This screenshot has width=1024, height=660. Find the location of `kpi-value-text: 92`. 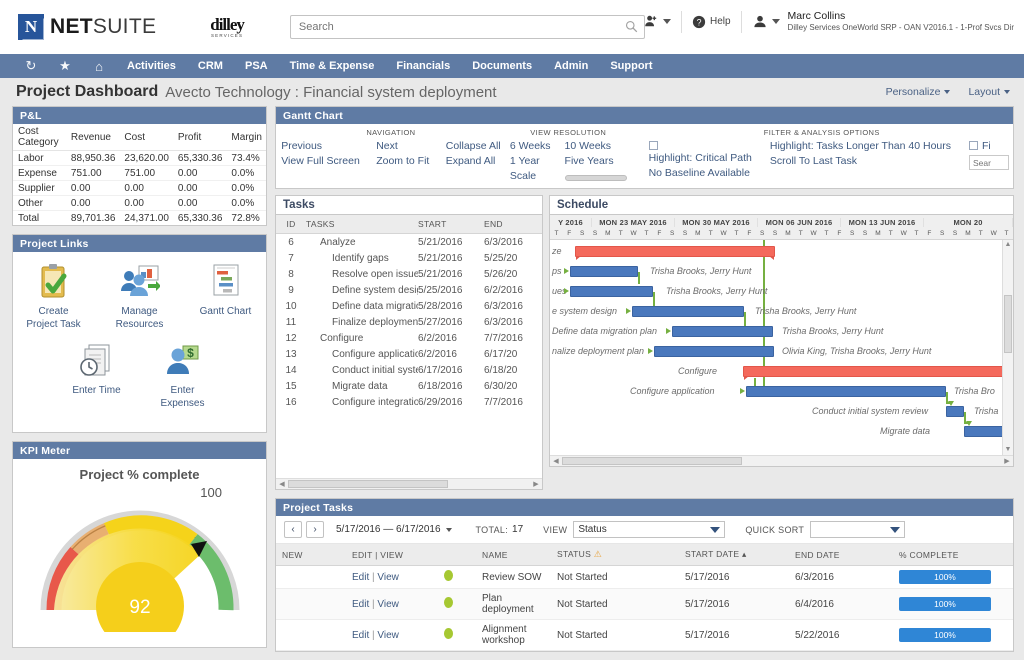

kpi-value-text: 92 is located at coordinates (139, 607).